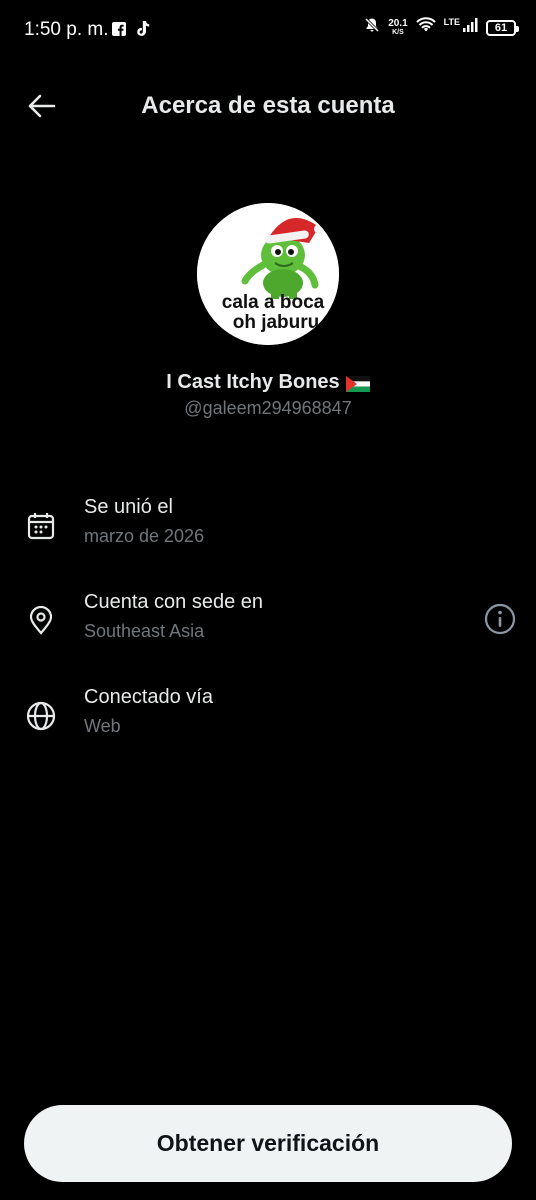  I want to click on wifi-icon, so click(425, 27).